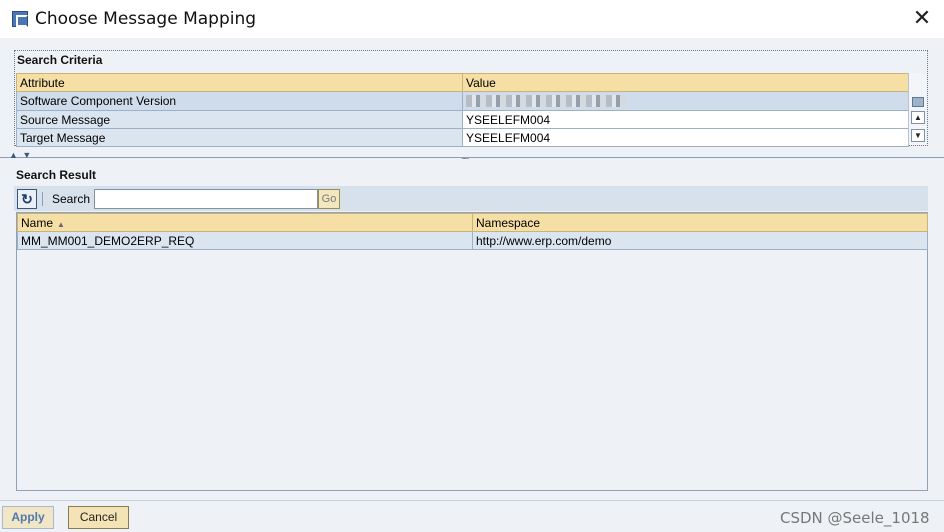 The image size is (944, 532). Describe the element at coordinates (37, 222) in the screenshot. I see `column-header-name-label: Name` at that location.